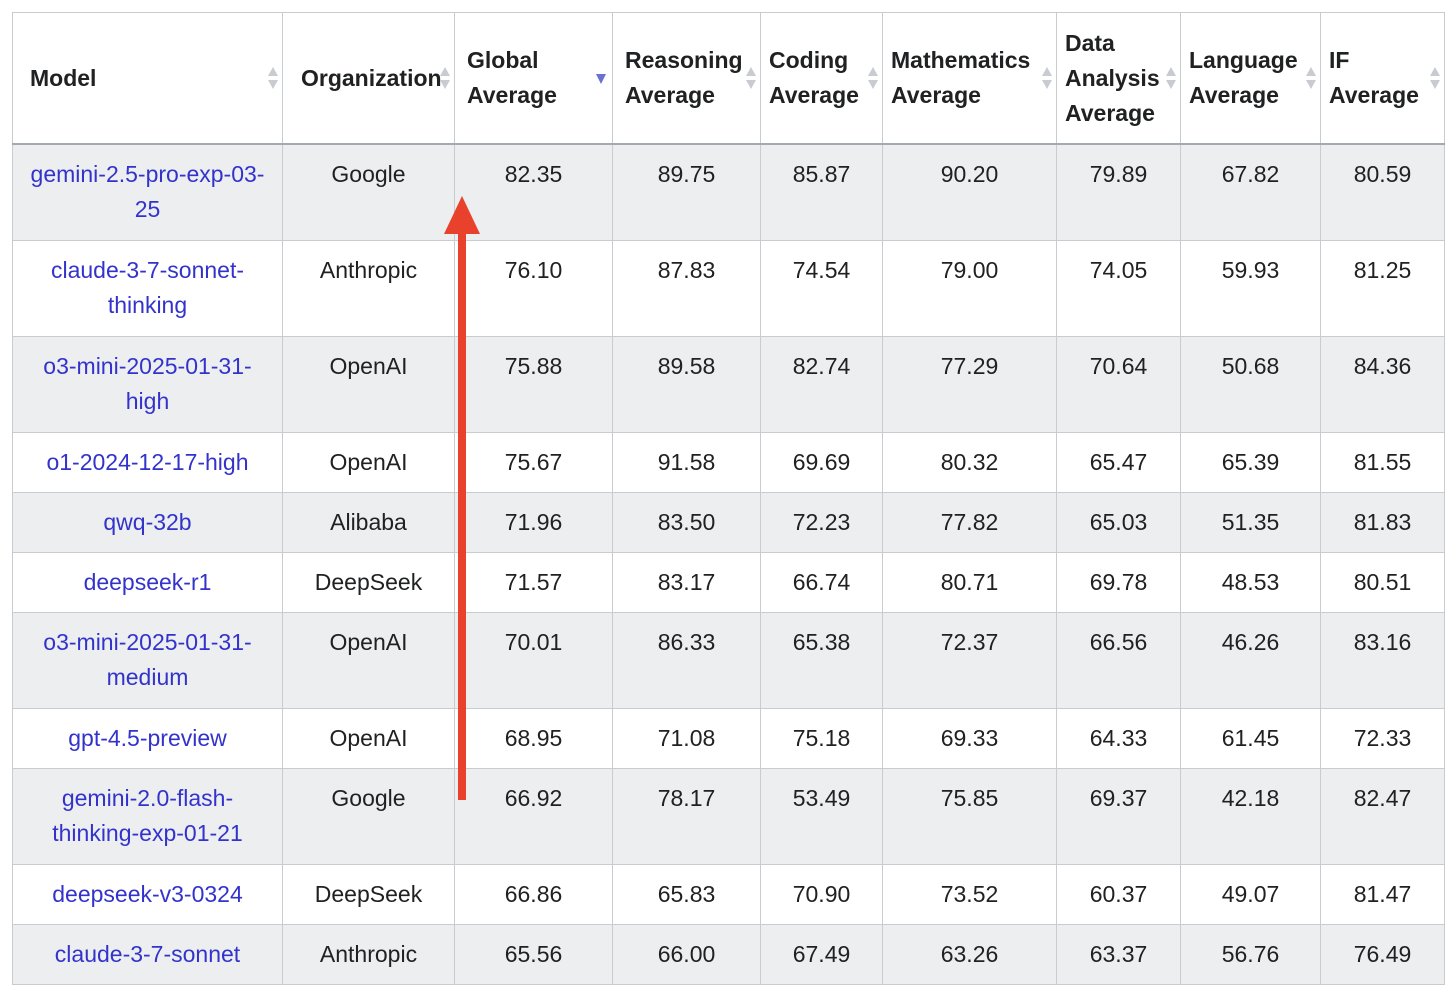  What do you see at coordinates (1118, 954) in the screenshot?
I see `data-analysis-average-cell: 63.37` at bounding box center [1118, 954].